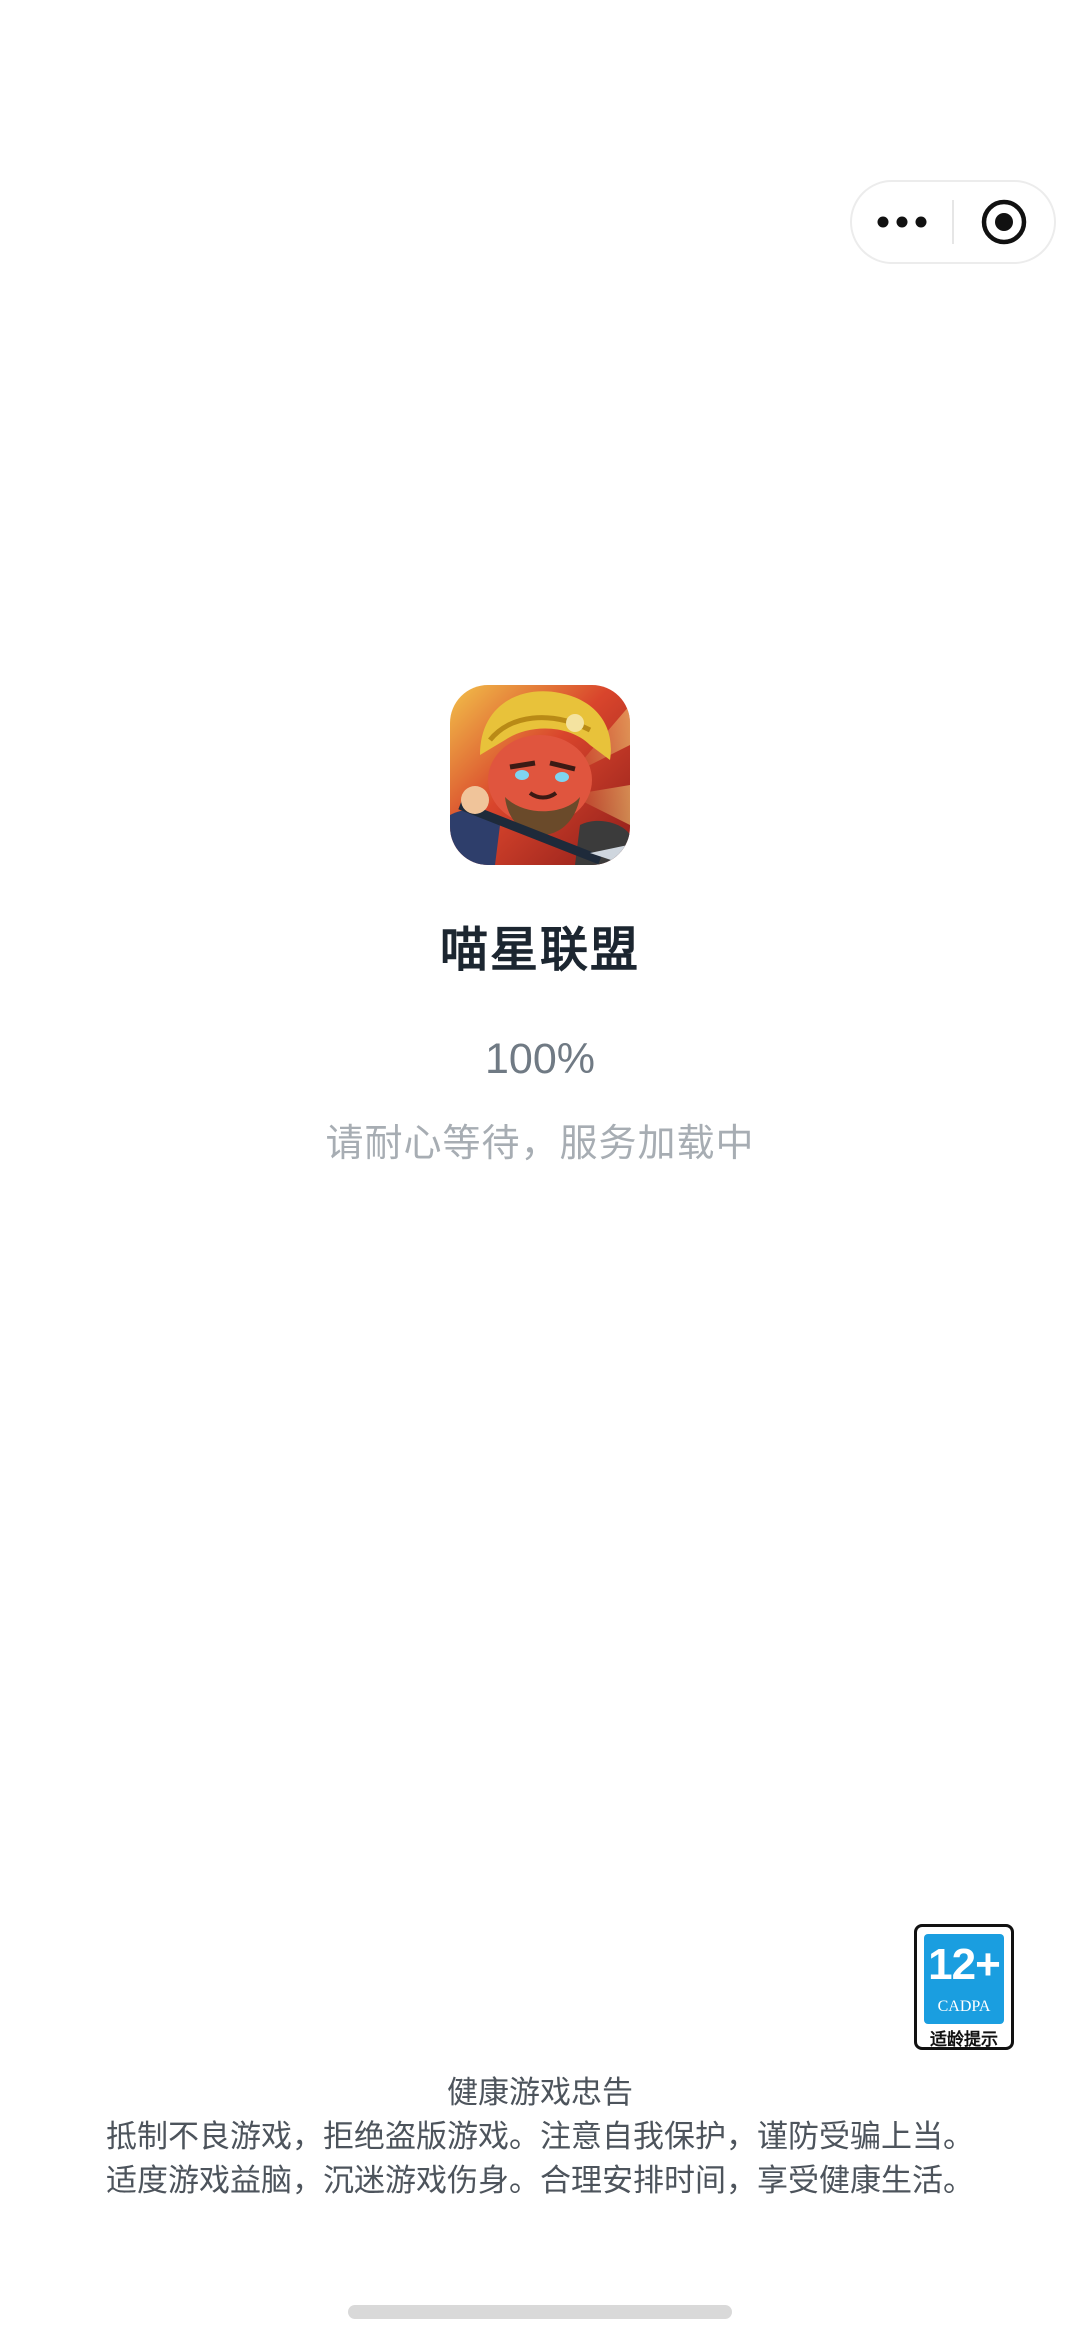 The width and height of the screenshot is (1080, 2341). What do you see at coordinates (540, 1059) in the screenshot?
I see `loading-progress: 100%` at bounding box center [540, 1059].